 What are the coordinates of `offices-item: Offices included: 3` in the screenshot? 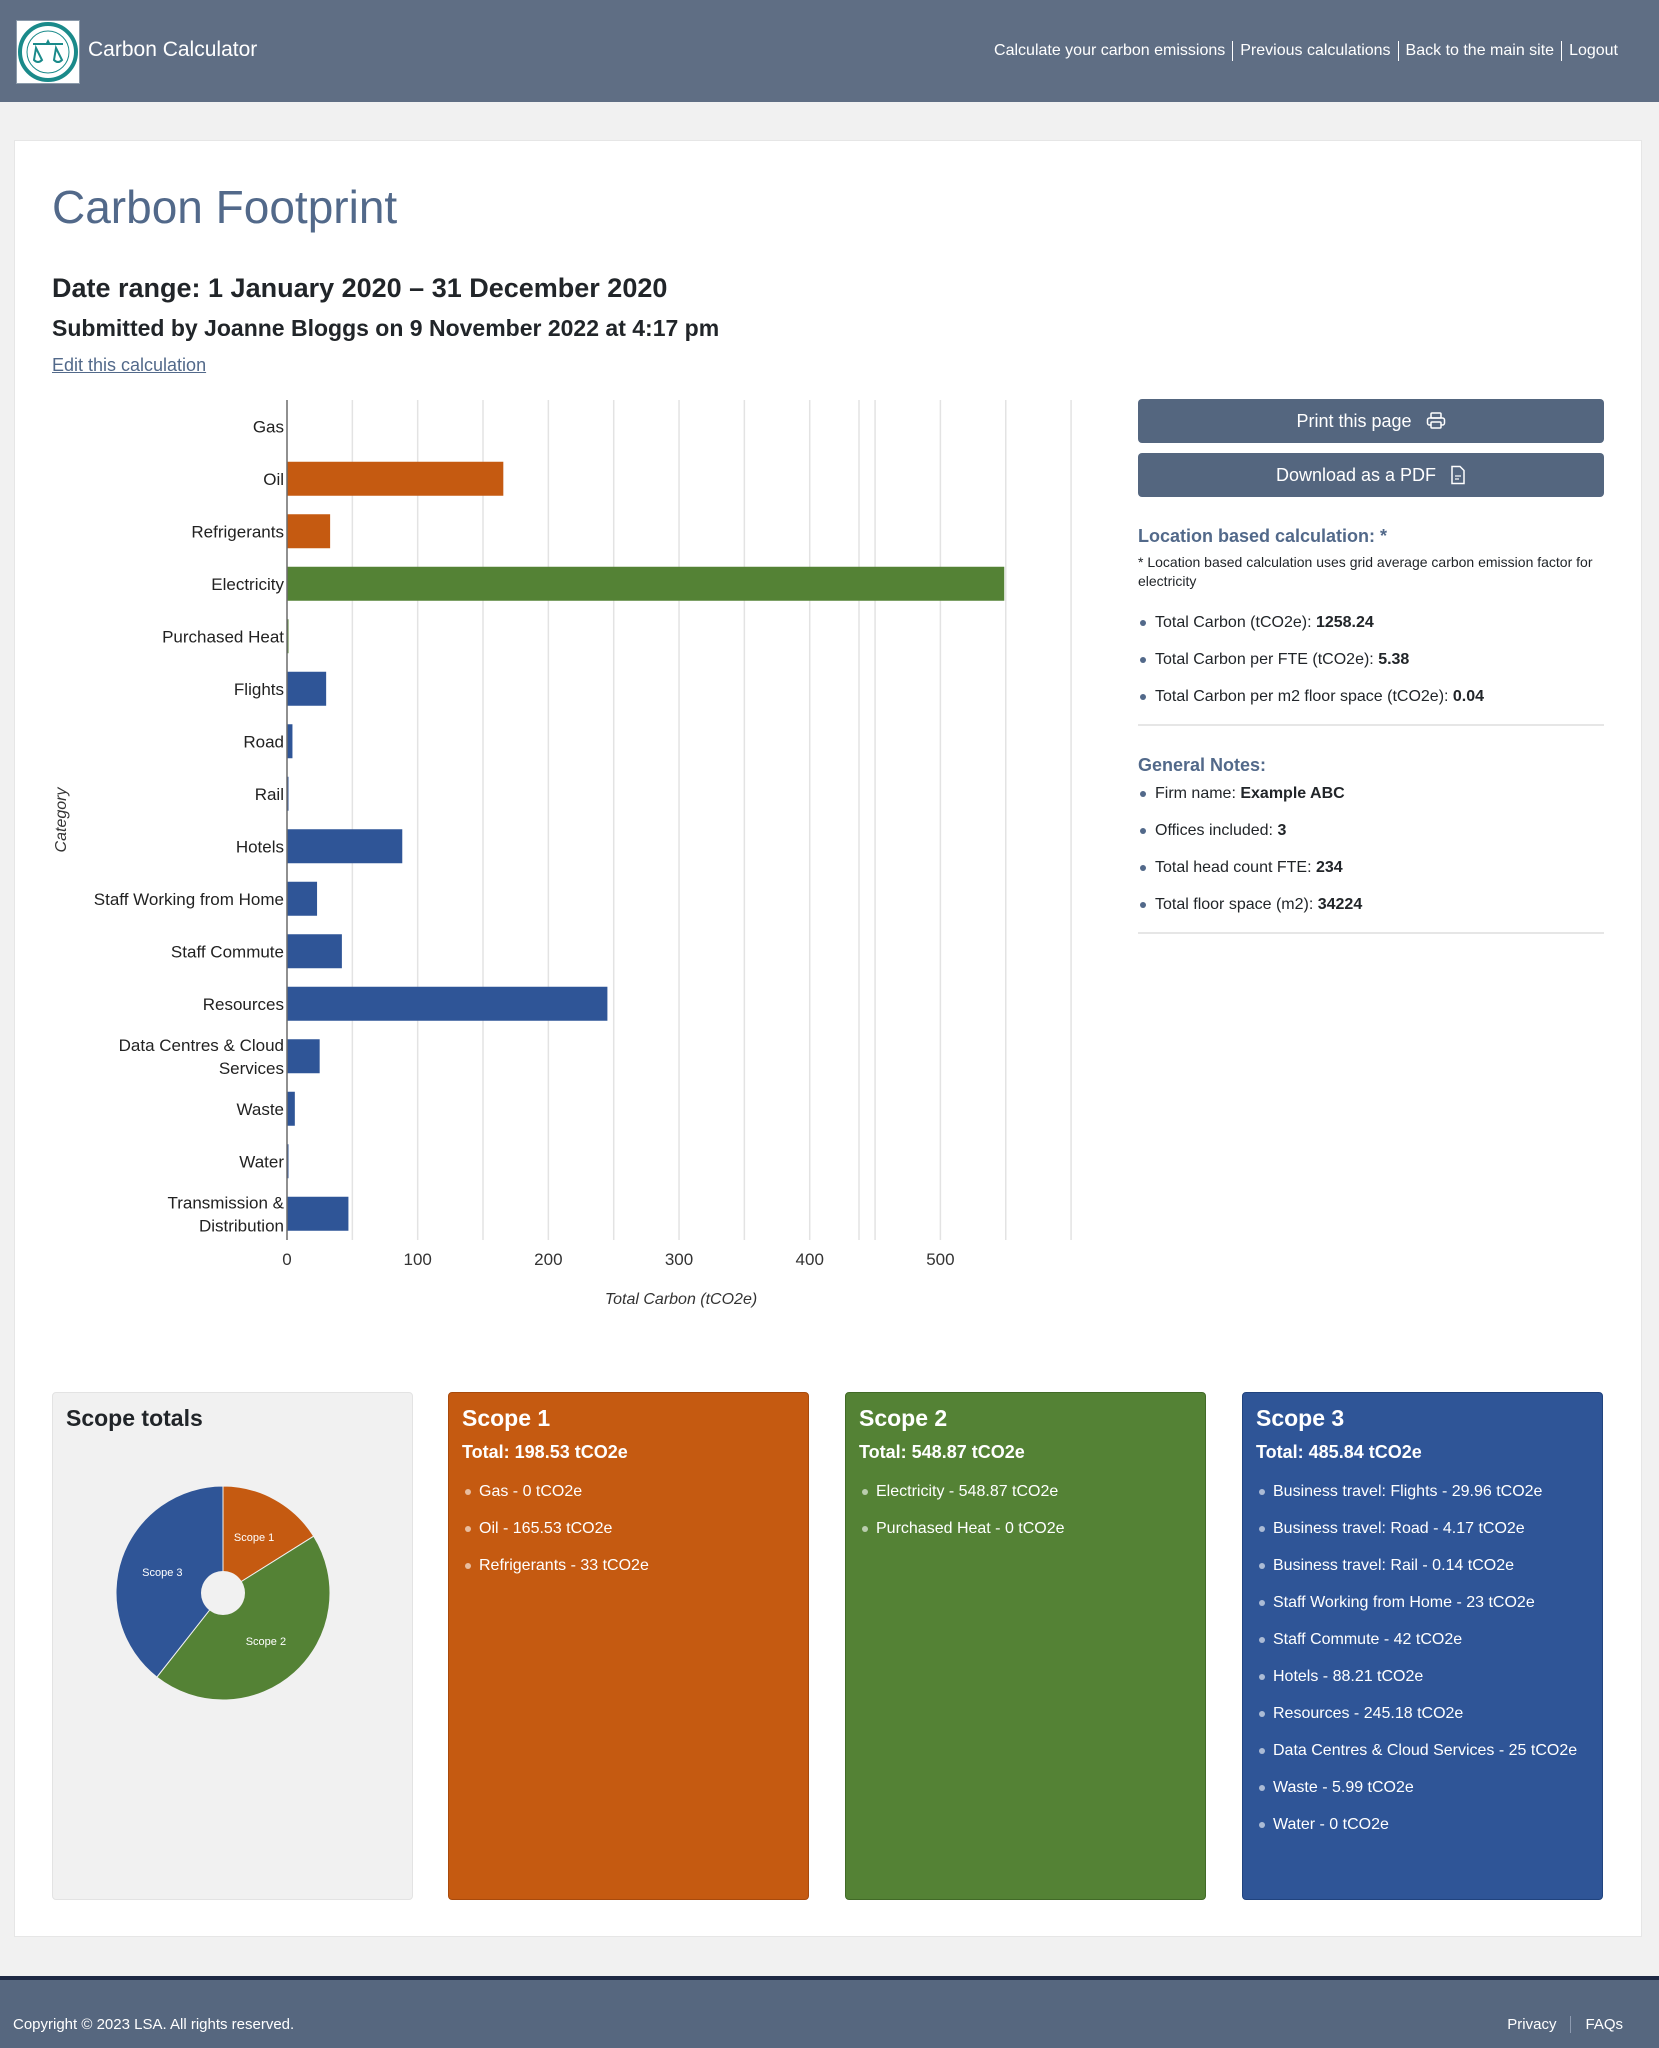 It's located at (1371, 830).